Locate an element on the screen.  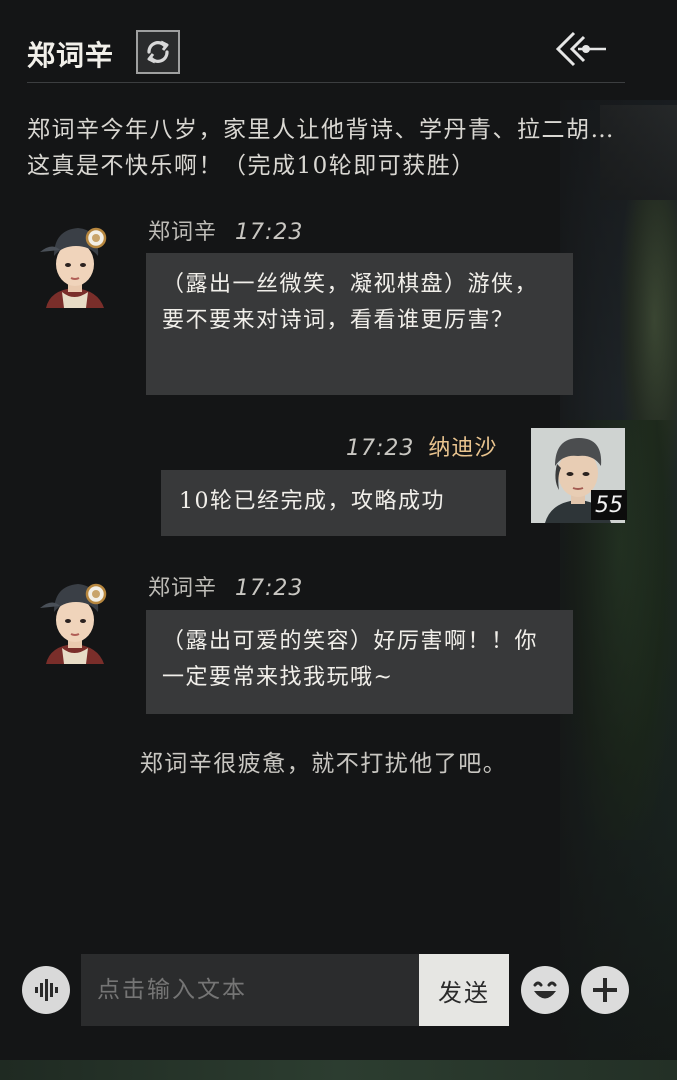
system-notice: 郑词辛很疲惫，就不打扰他了吧。 is located at coordinates (338, 761).